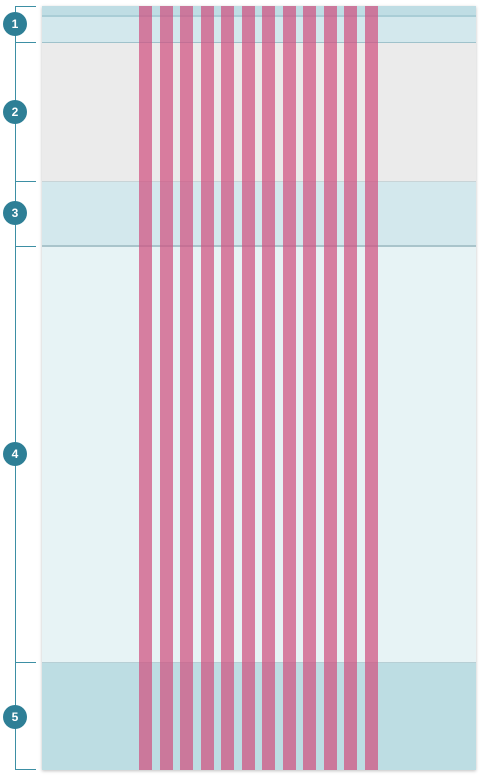  What do you see at coordinates (15, 213) in the screenshot?
I see `region-marker-3: 3` at bounding box center [15, 213].